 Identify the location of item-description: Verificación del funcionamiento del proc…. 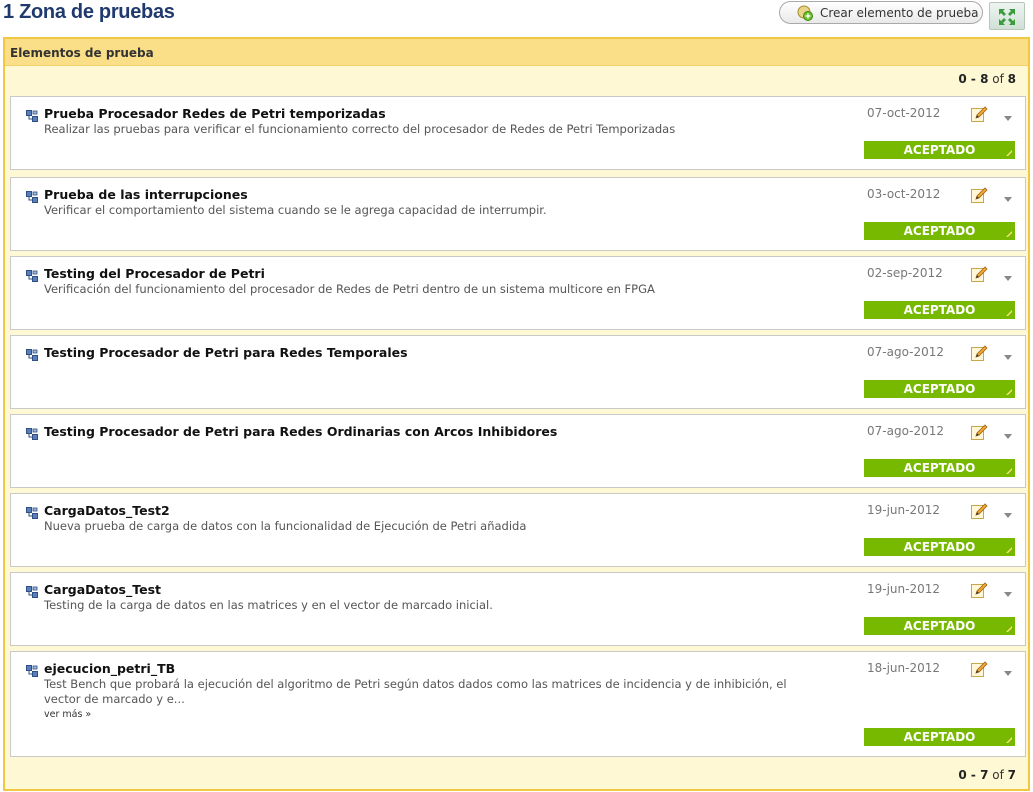
(349, 289).